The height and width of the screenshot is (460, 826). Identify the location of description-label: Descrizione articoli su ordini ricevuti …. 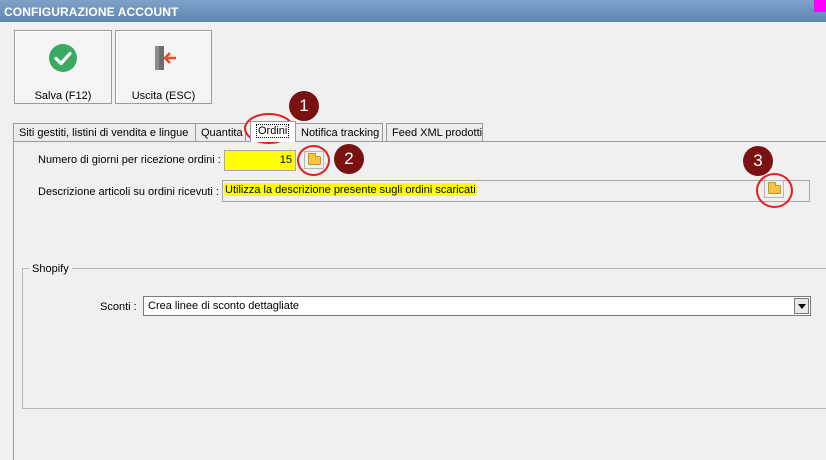
(128, 192).